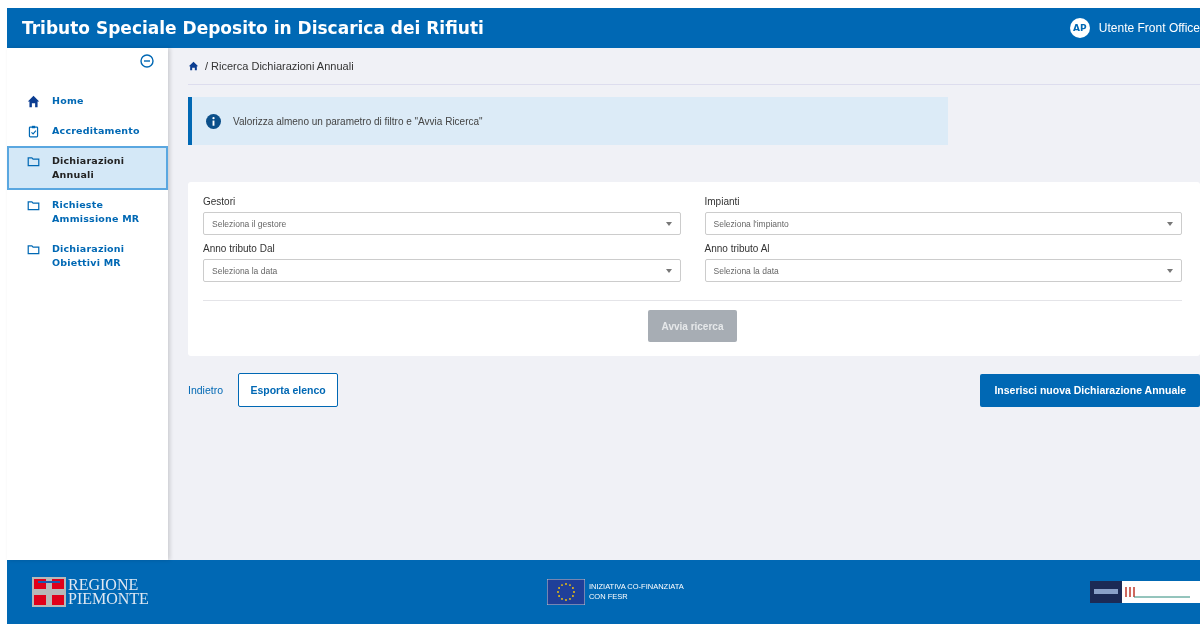  Describe the element at coordinates (33, 131) in the screenshot. I see `clipboard-icon` at that location.